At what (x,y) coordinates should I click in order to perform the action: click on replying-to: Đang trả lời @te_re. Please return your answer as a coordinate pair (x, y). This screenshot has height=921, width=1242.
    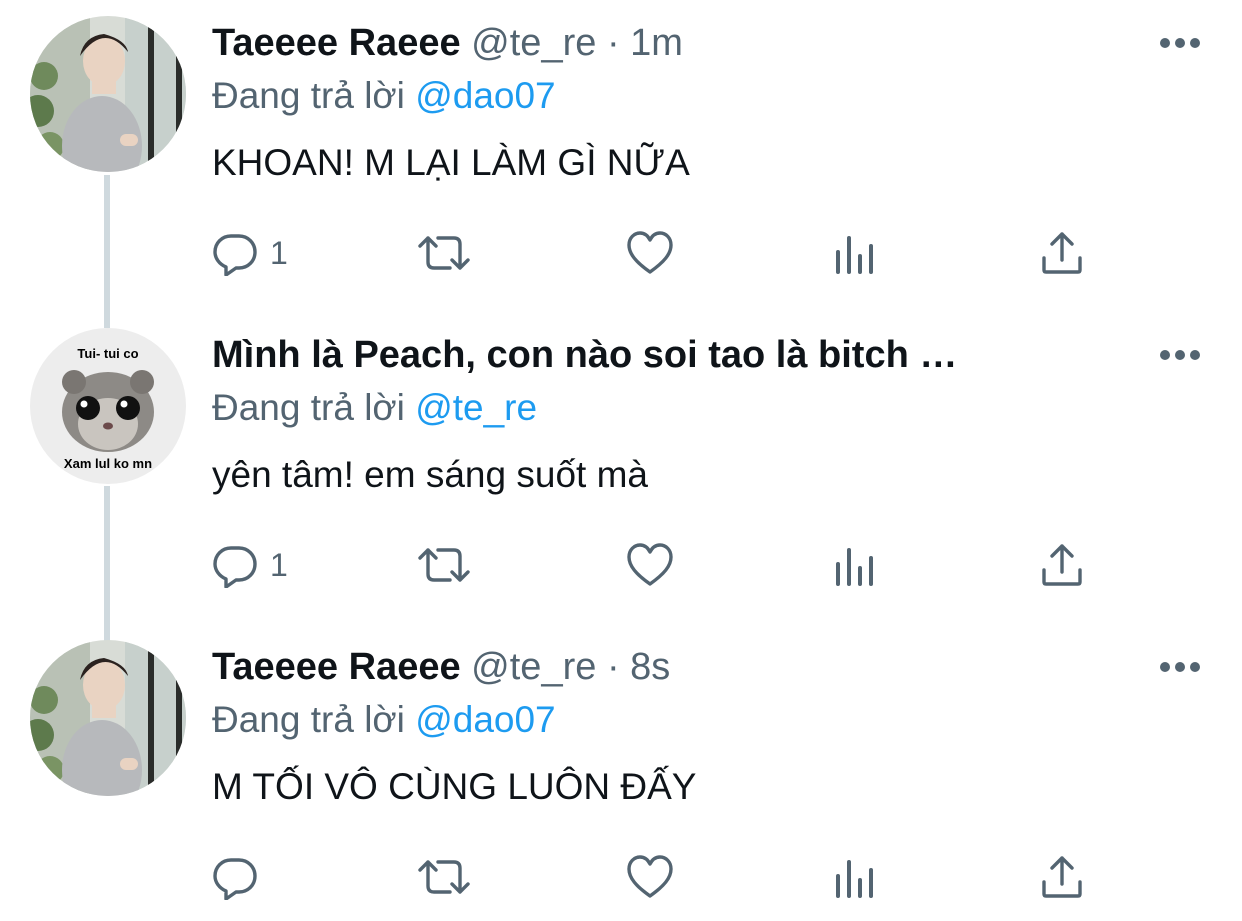
    Looking at the image, I should click on (374, 408).